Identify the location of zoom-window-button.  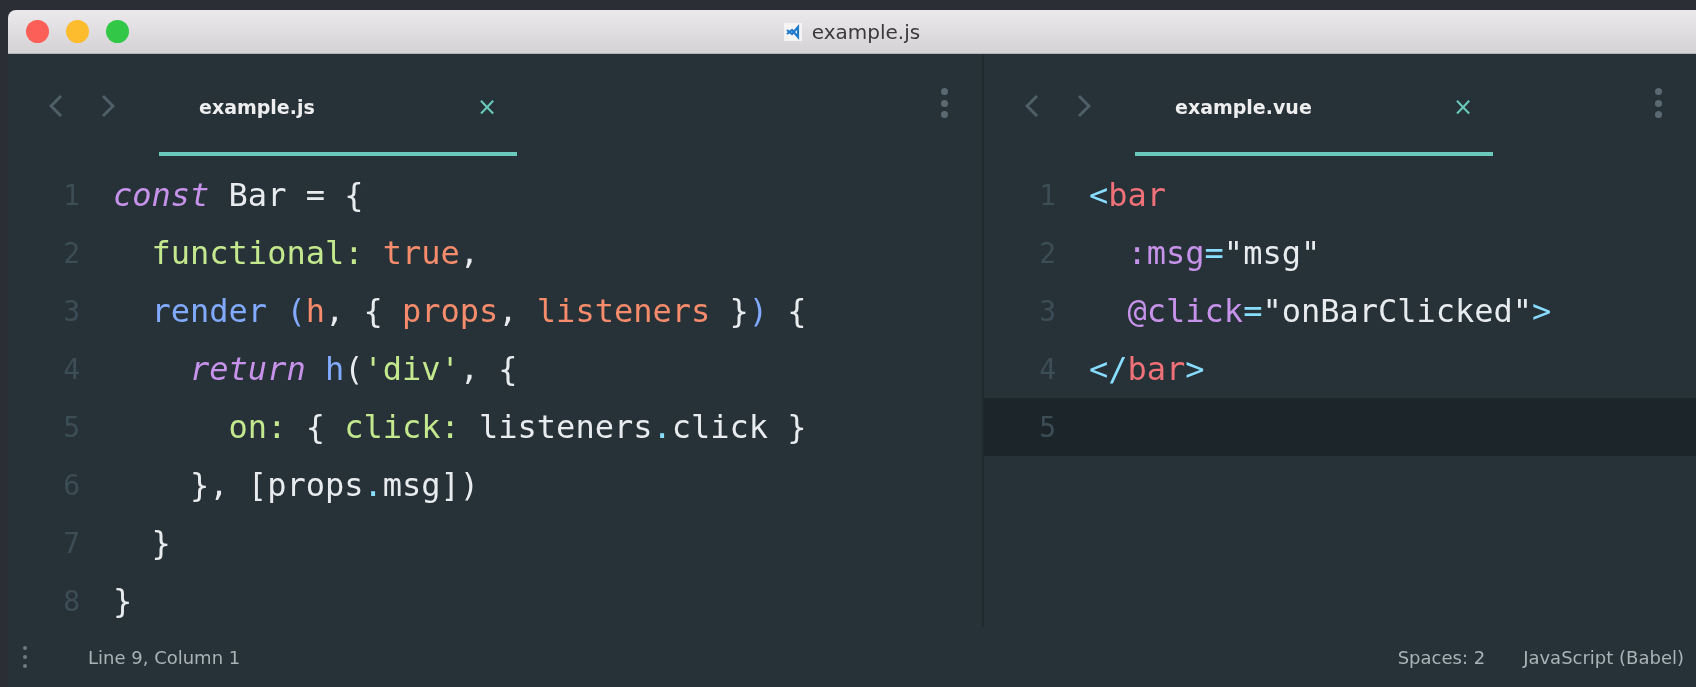
(117, 31).